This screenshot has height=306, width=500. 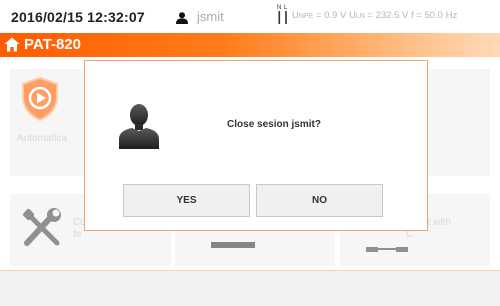 I want to click on yes-button: YES, so click(x=186, y=200).